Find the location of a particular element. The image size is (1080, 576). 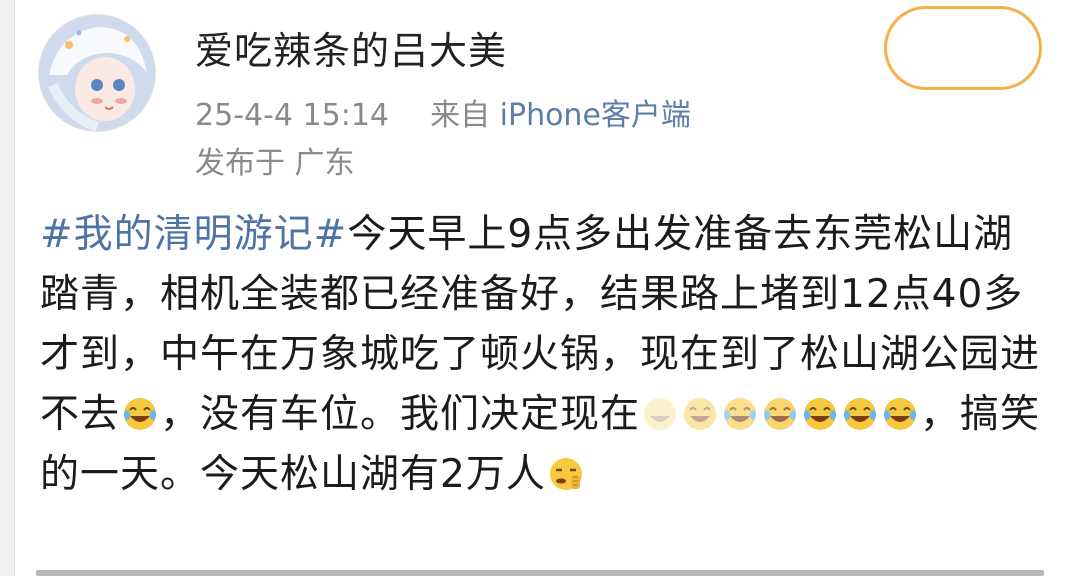

post-meta: 25-4-4 15:14 来自 iPhone客户端 is located at coordinates (443, 112).